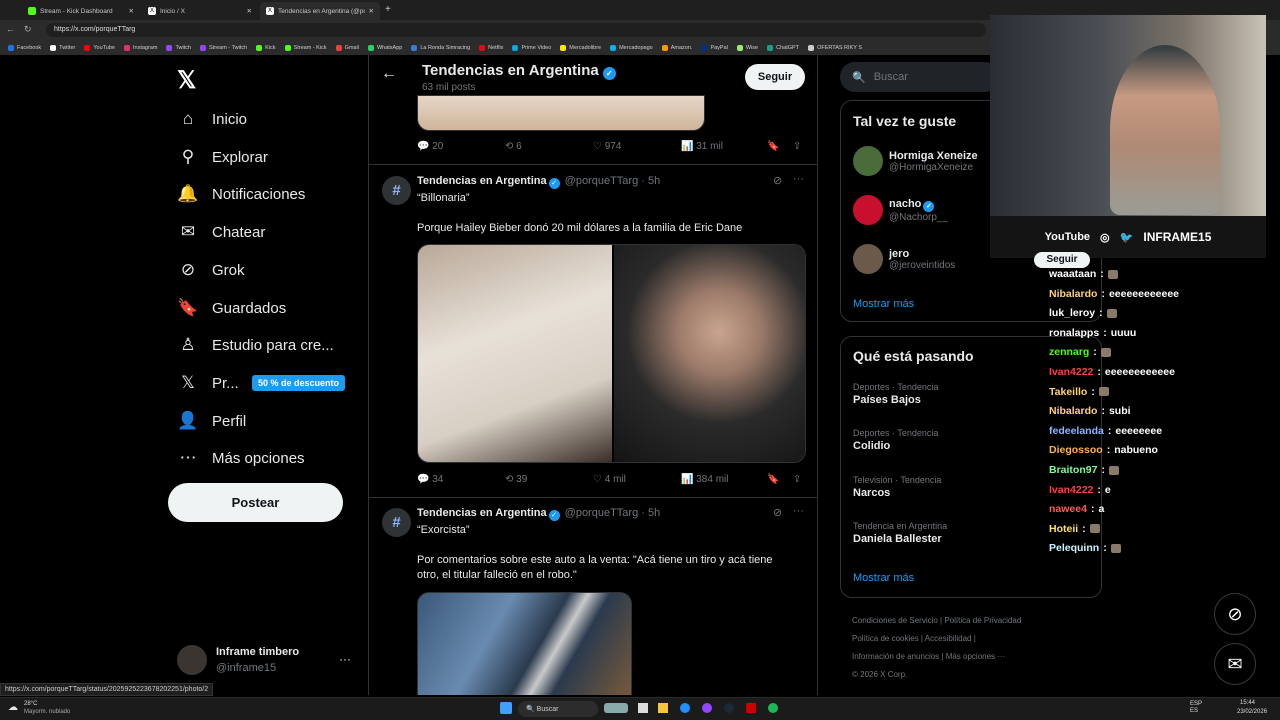  Describe the element at coordinates (883, 578) in the screenshot. I see `show-more-link: Mostrar más` at that location.